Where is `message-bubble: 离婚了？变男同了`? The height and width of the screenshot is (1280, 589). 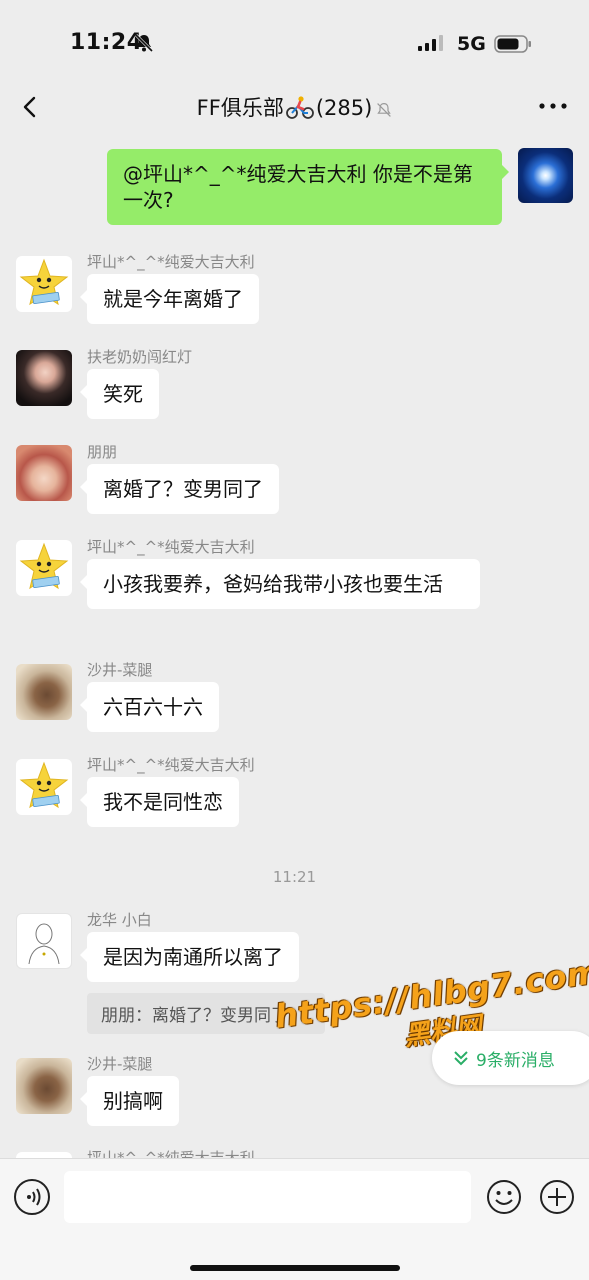
message-bubble: 离婚了？变男同了 is located at coordinates (179, 489).